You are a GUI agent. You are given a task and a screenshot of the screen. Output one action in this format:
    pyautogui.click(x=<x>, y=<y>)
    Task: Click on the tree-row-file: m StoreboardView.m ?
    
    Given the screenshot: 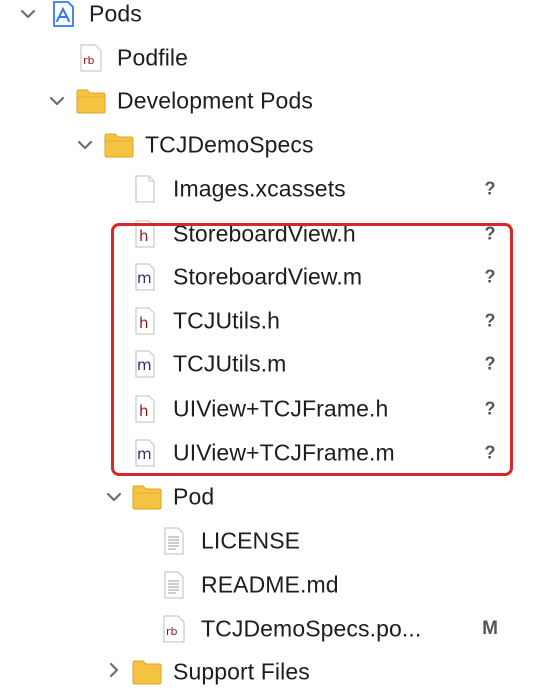 What is the action you would take?
    pyautogui.click(x=267, y=277)
    